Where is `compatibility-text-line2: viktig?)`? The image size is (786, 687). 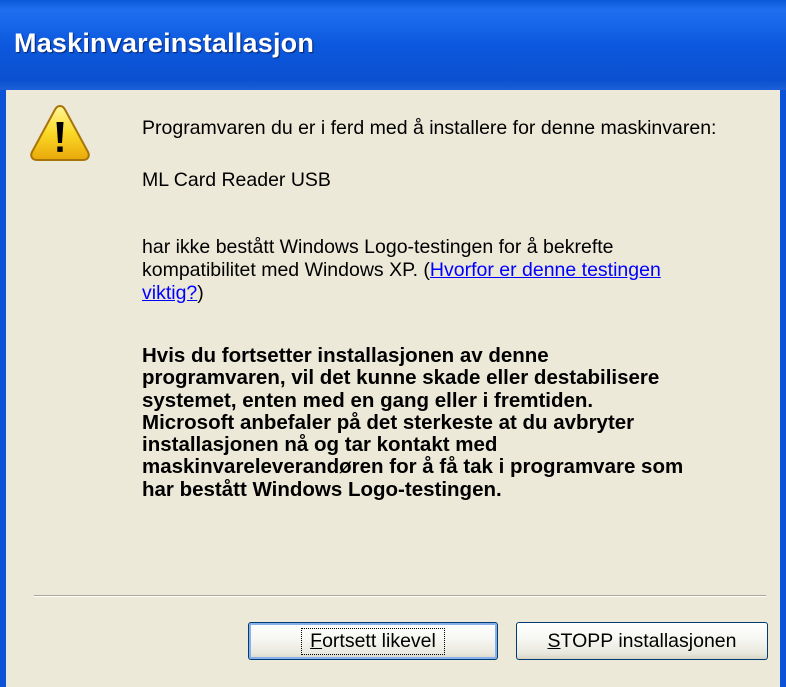 compatibility-text-line2: viktig?) is located at coordinates (173, 293).